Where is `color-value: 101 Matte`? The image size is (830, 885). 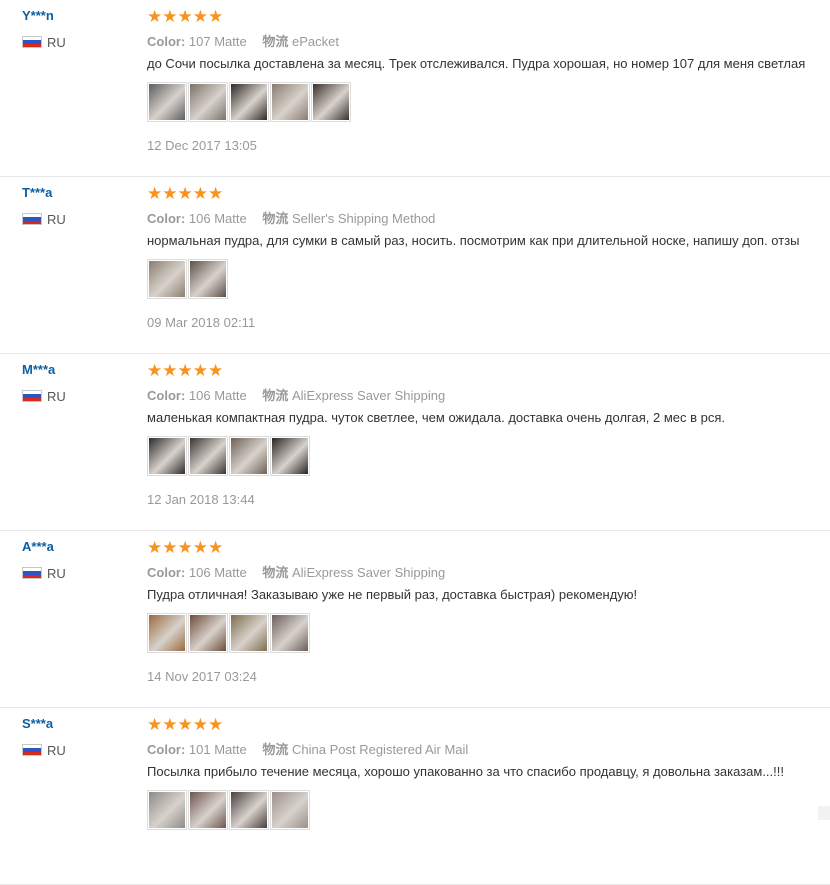
color-value: 101 Matte is located at coordinates (217, 749).